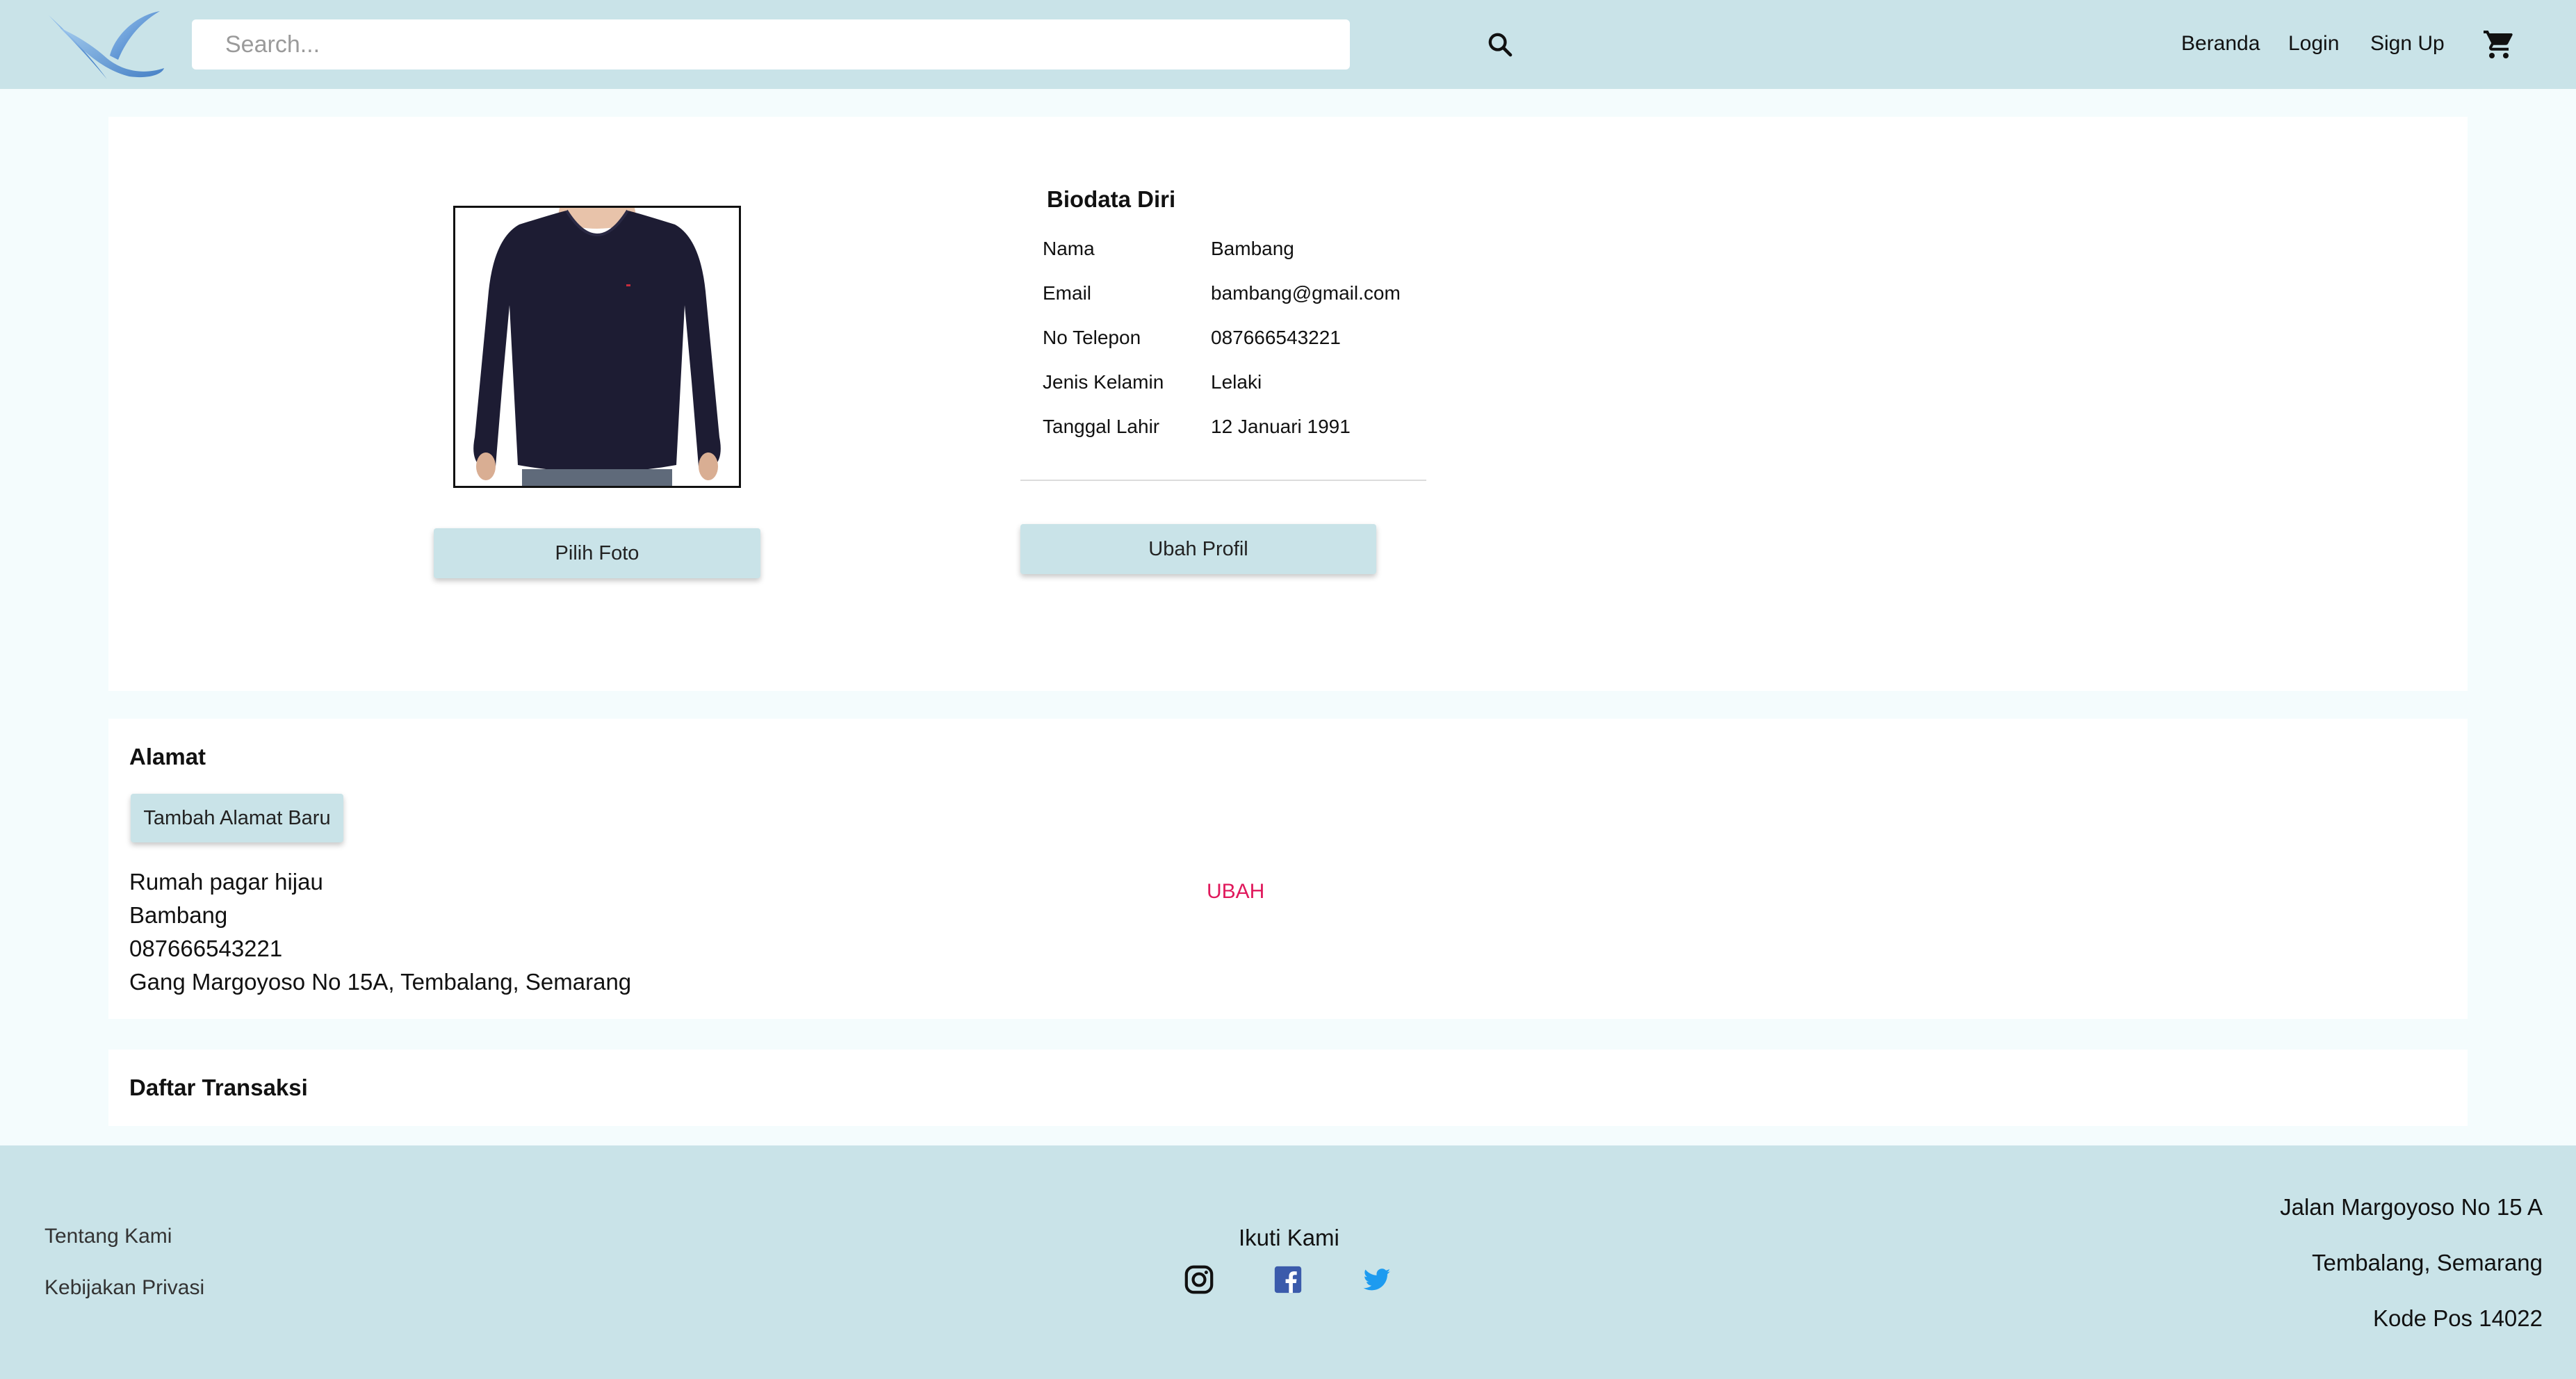  I want to click on search-bar, so click(852, 44).